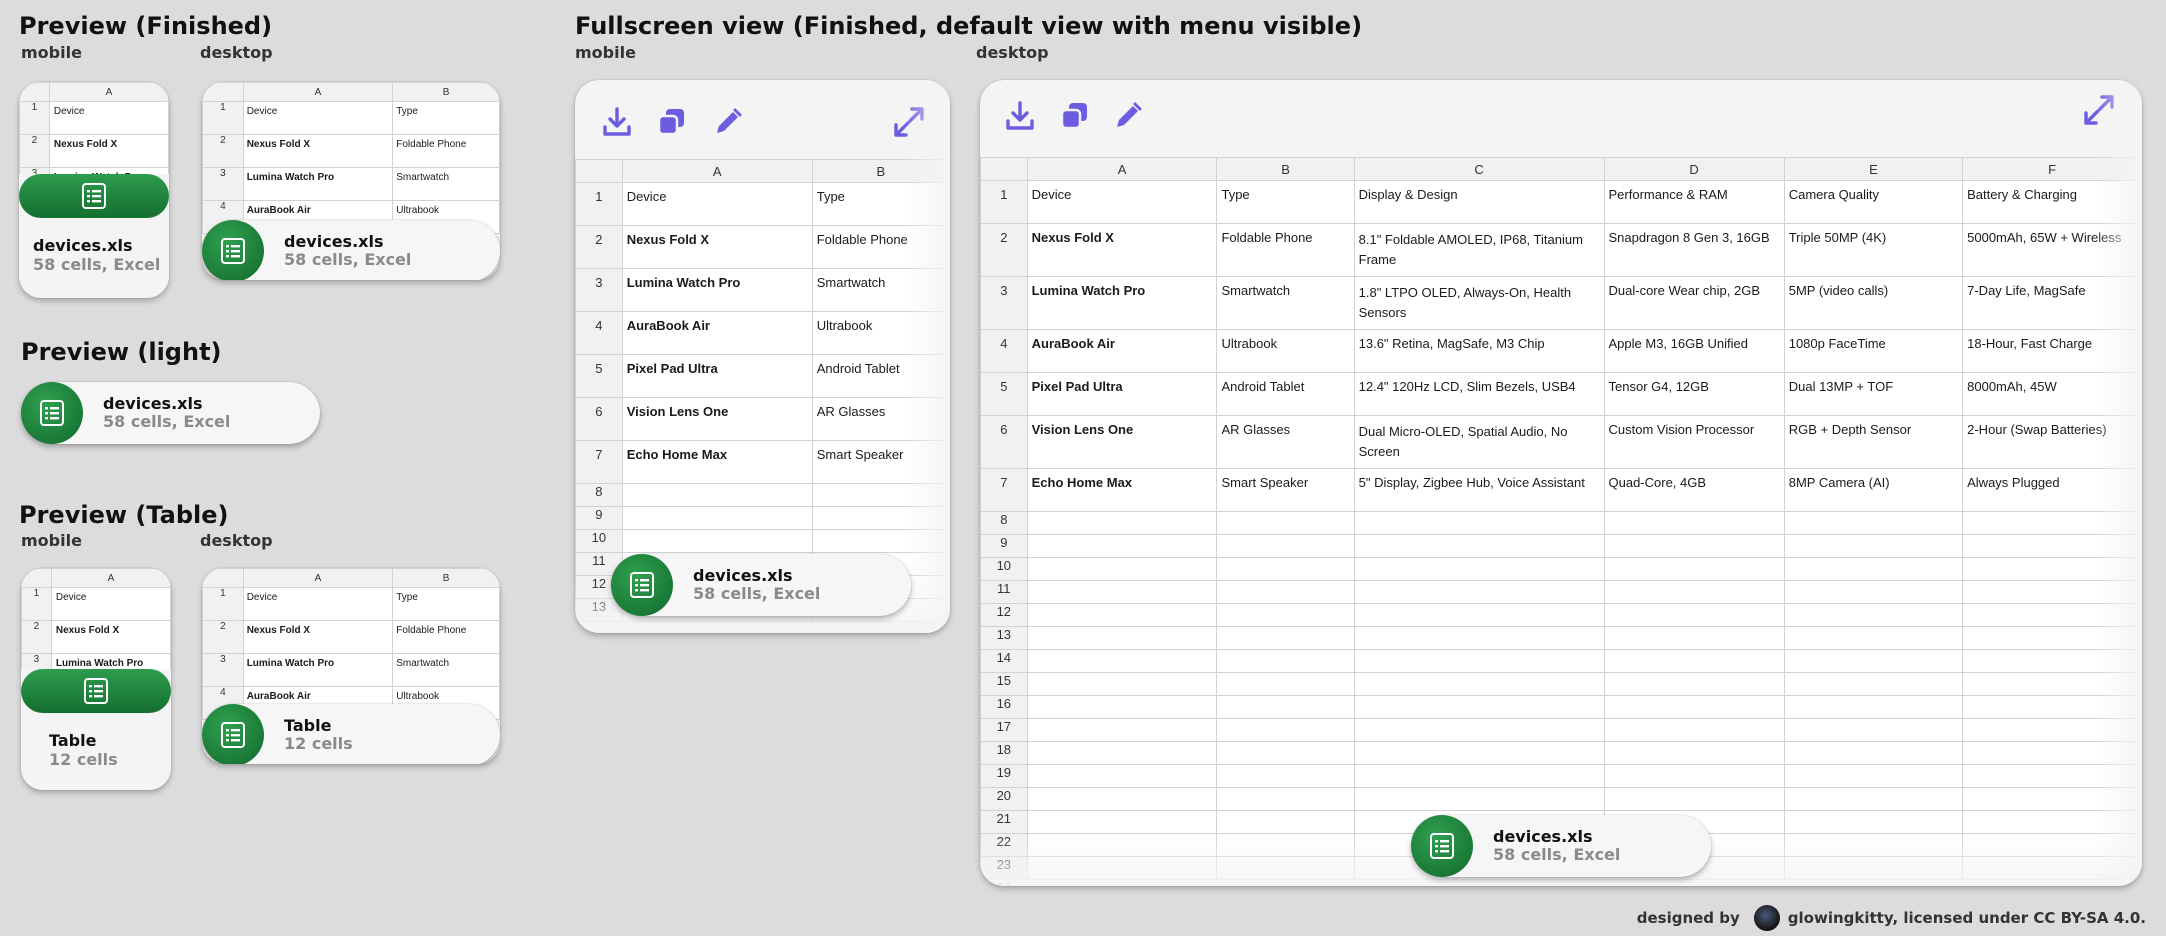 Image resolution: width=2166 pixels, height=936 pixels. I want to click on cell: 13.6" Retina, MagSafe, M3 Chip, so click(1479, 351).